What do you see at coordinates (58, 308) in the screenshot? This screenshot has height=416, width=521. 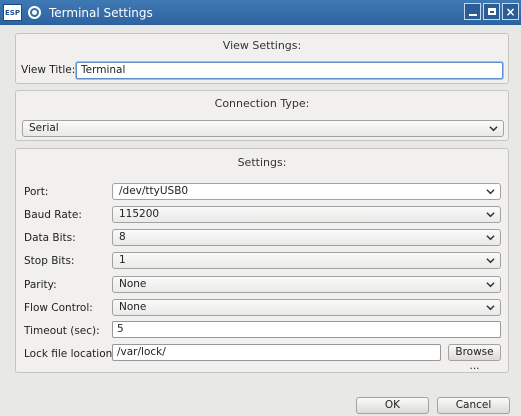 I see `flow-control-label: Flow Control:` at bounding box center [58, 308].